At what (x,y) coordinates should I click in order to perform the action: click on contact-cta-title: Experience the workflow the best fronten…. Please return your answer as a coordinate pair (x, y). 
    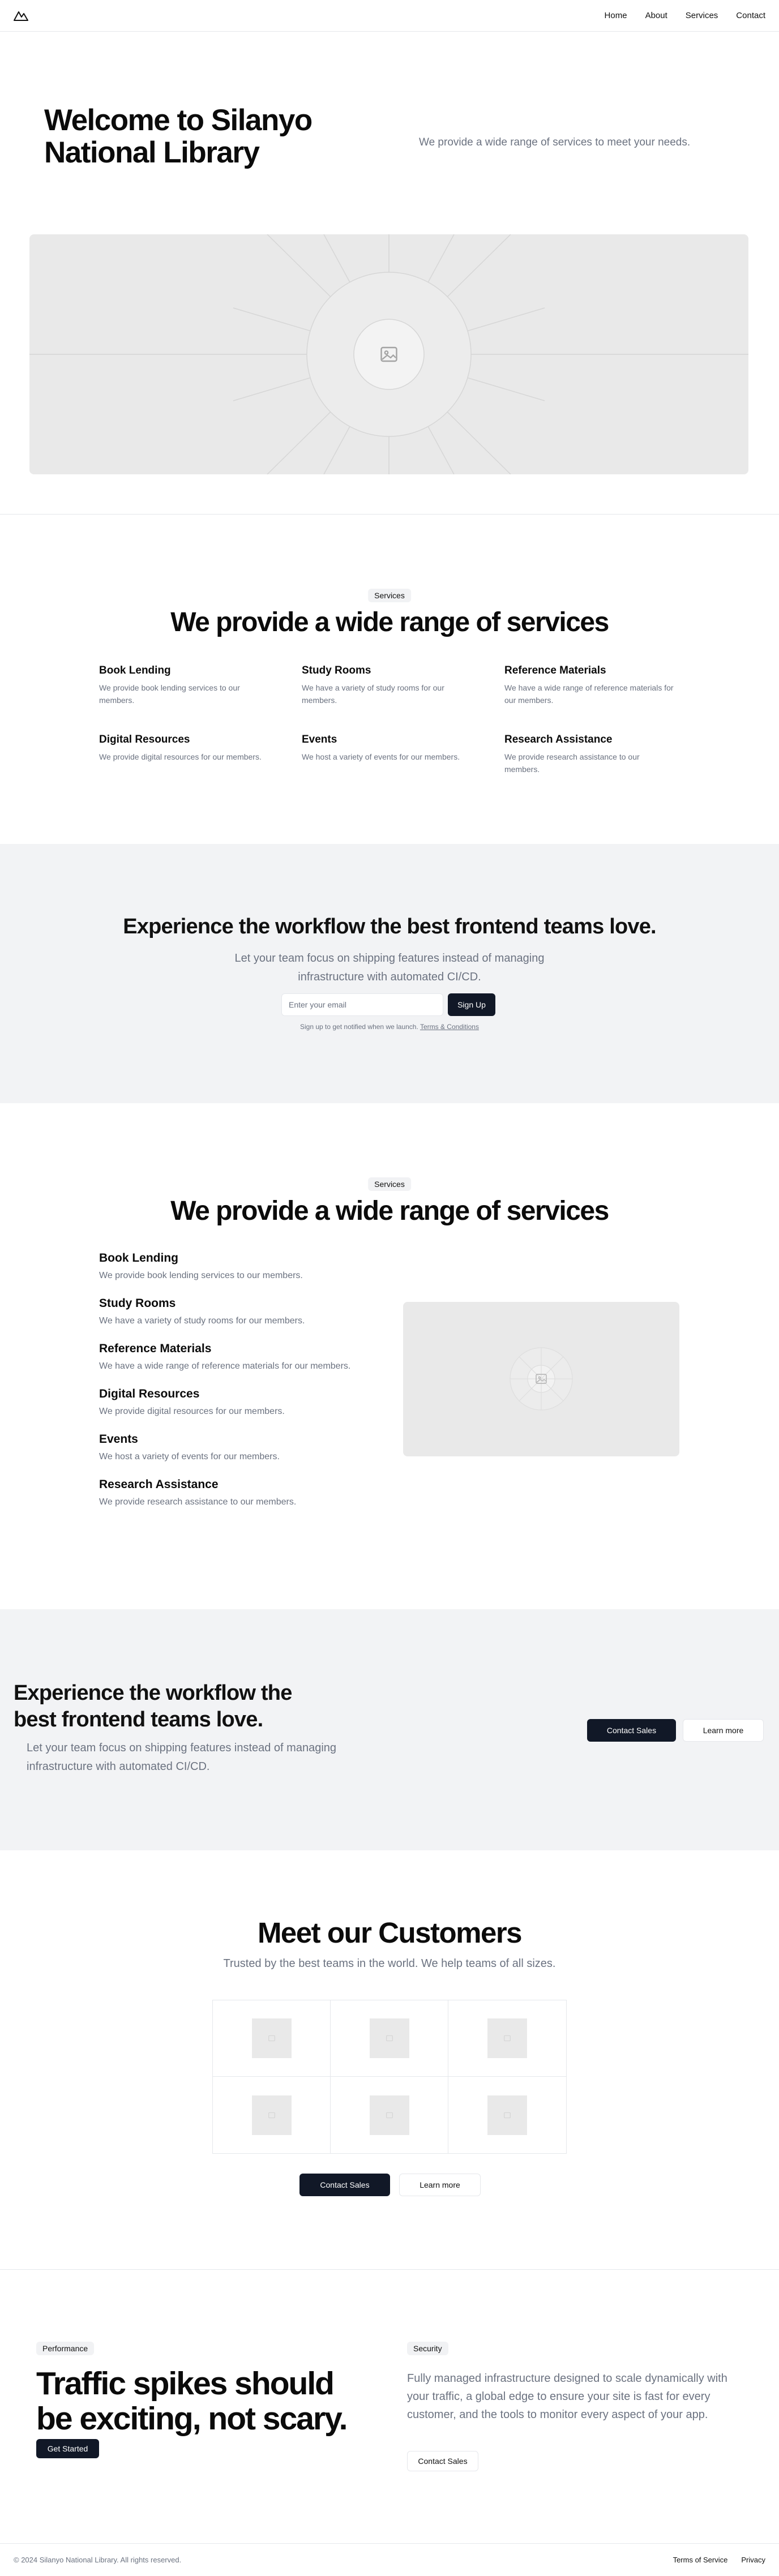
    Looking at the image, I should click on (153, 1706).